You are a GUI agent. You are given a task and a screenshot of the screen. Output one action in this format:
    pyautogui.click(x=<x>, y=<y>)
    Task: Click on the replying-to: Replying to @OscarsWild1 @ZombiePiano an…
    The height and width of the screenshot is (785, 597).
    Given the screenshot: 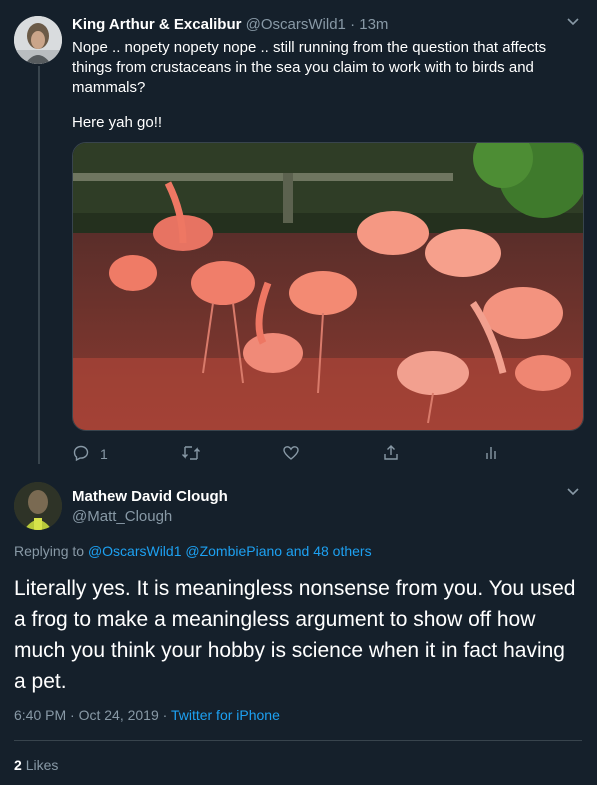 What is the action you would take?
    pyautogui.click(x=193, y=551)
    